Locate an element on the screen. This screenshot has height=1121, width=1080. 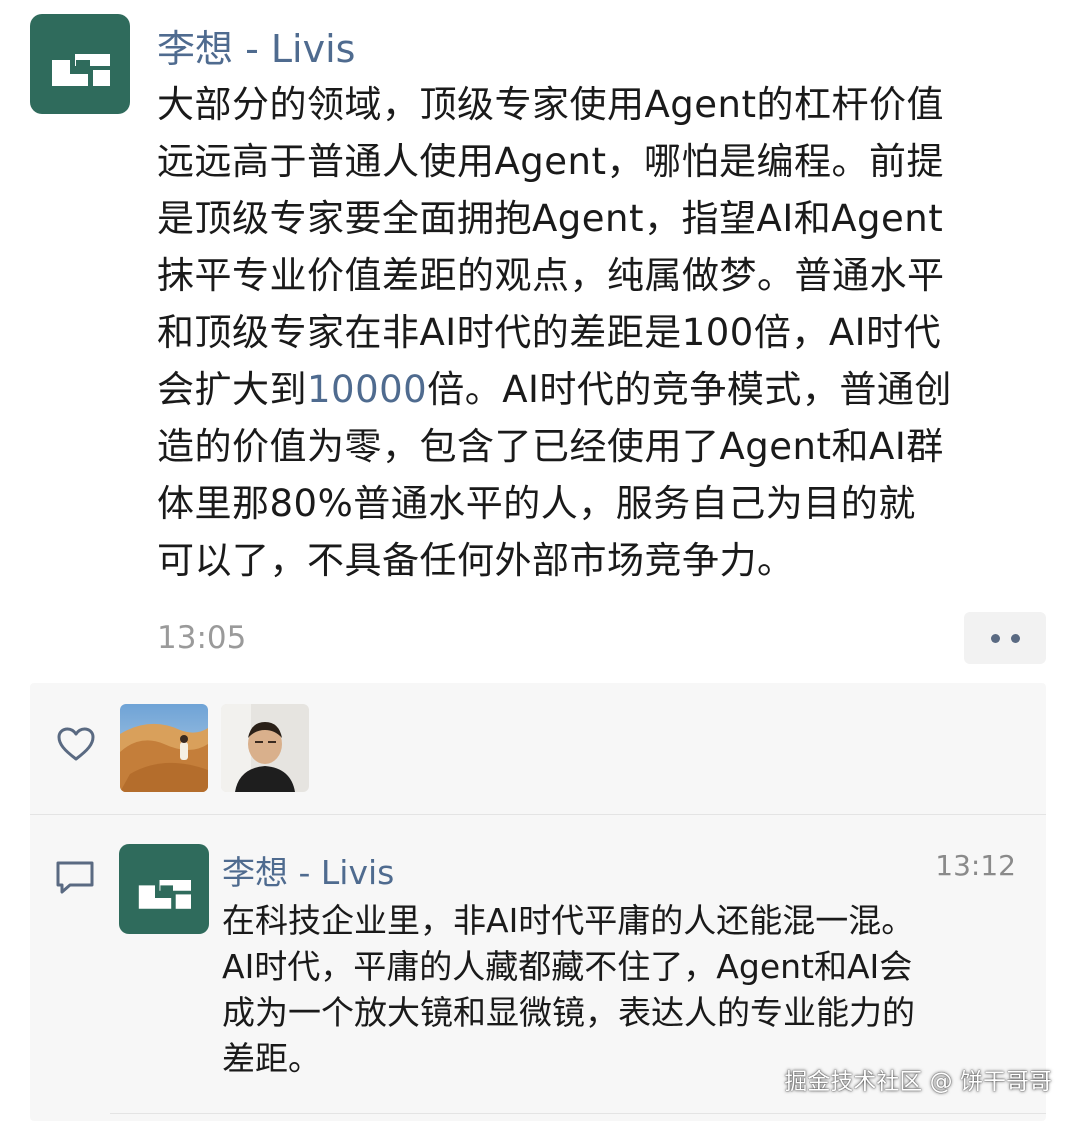
post-time: 13:05 is located at coordinates (202, 638).